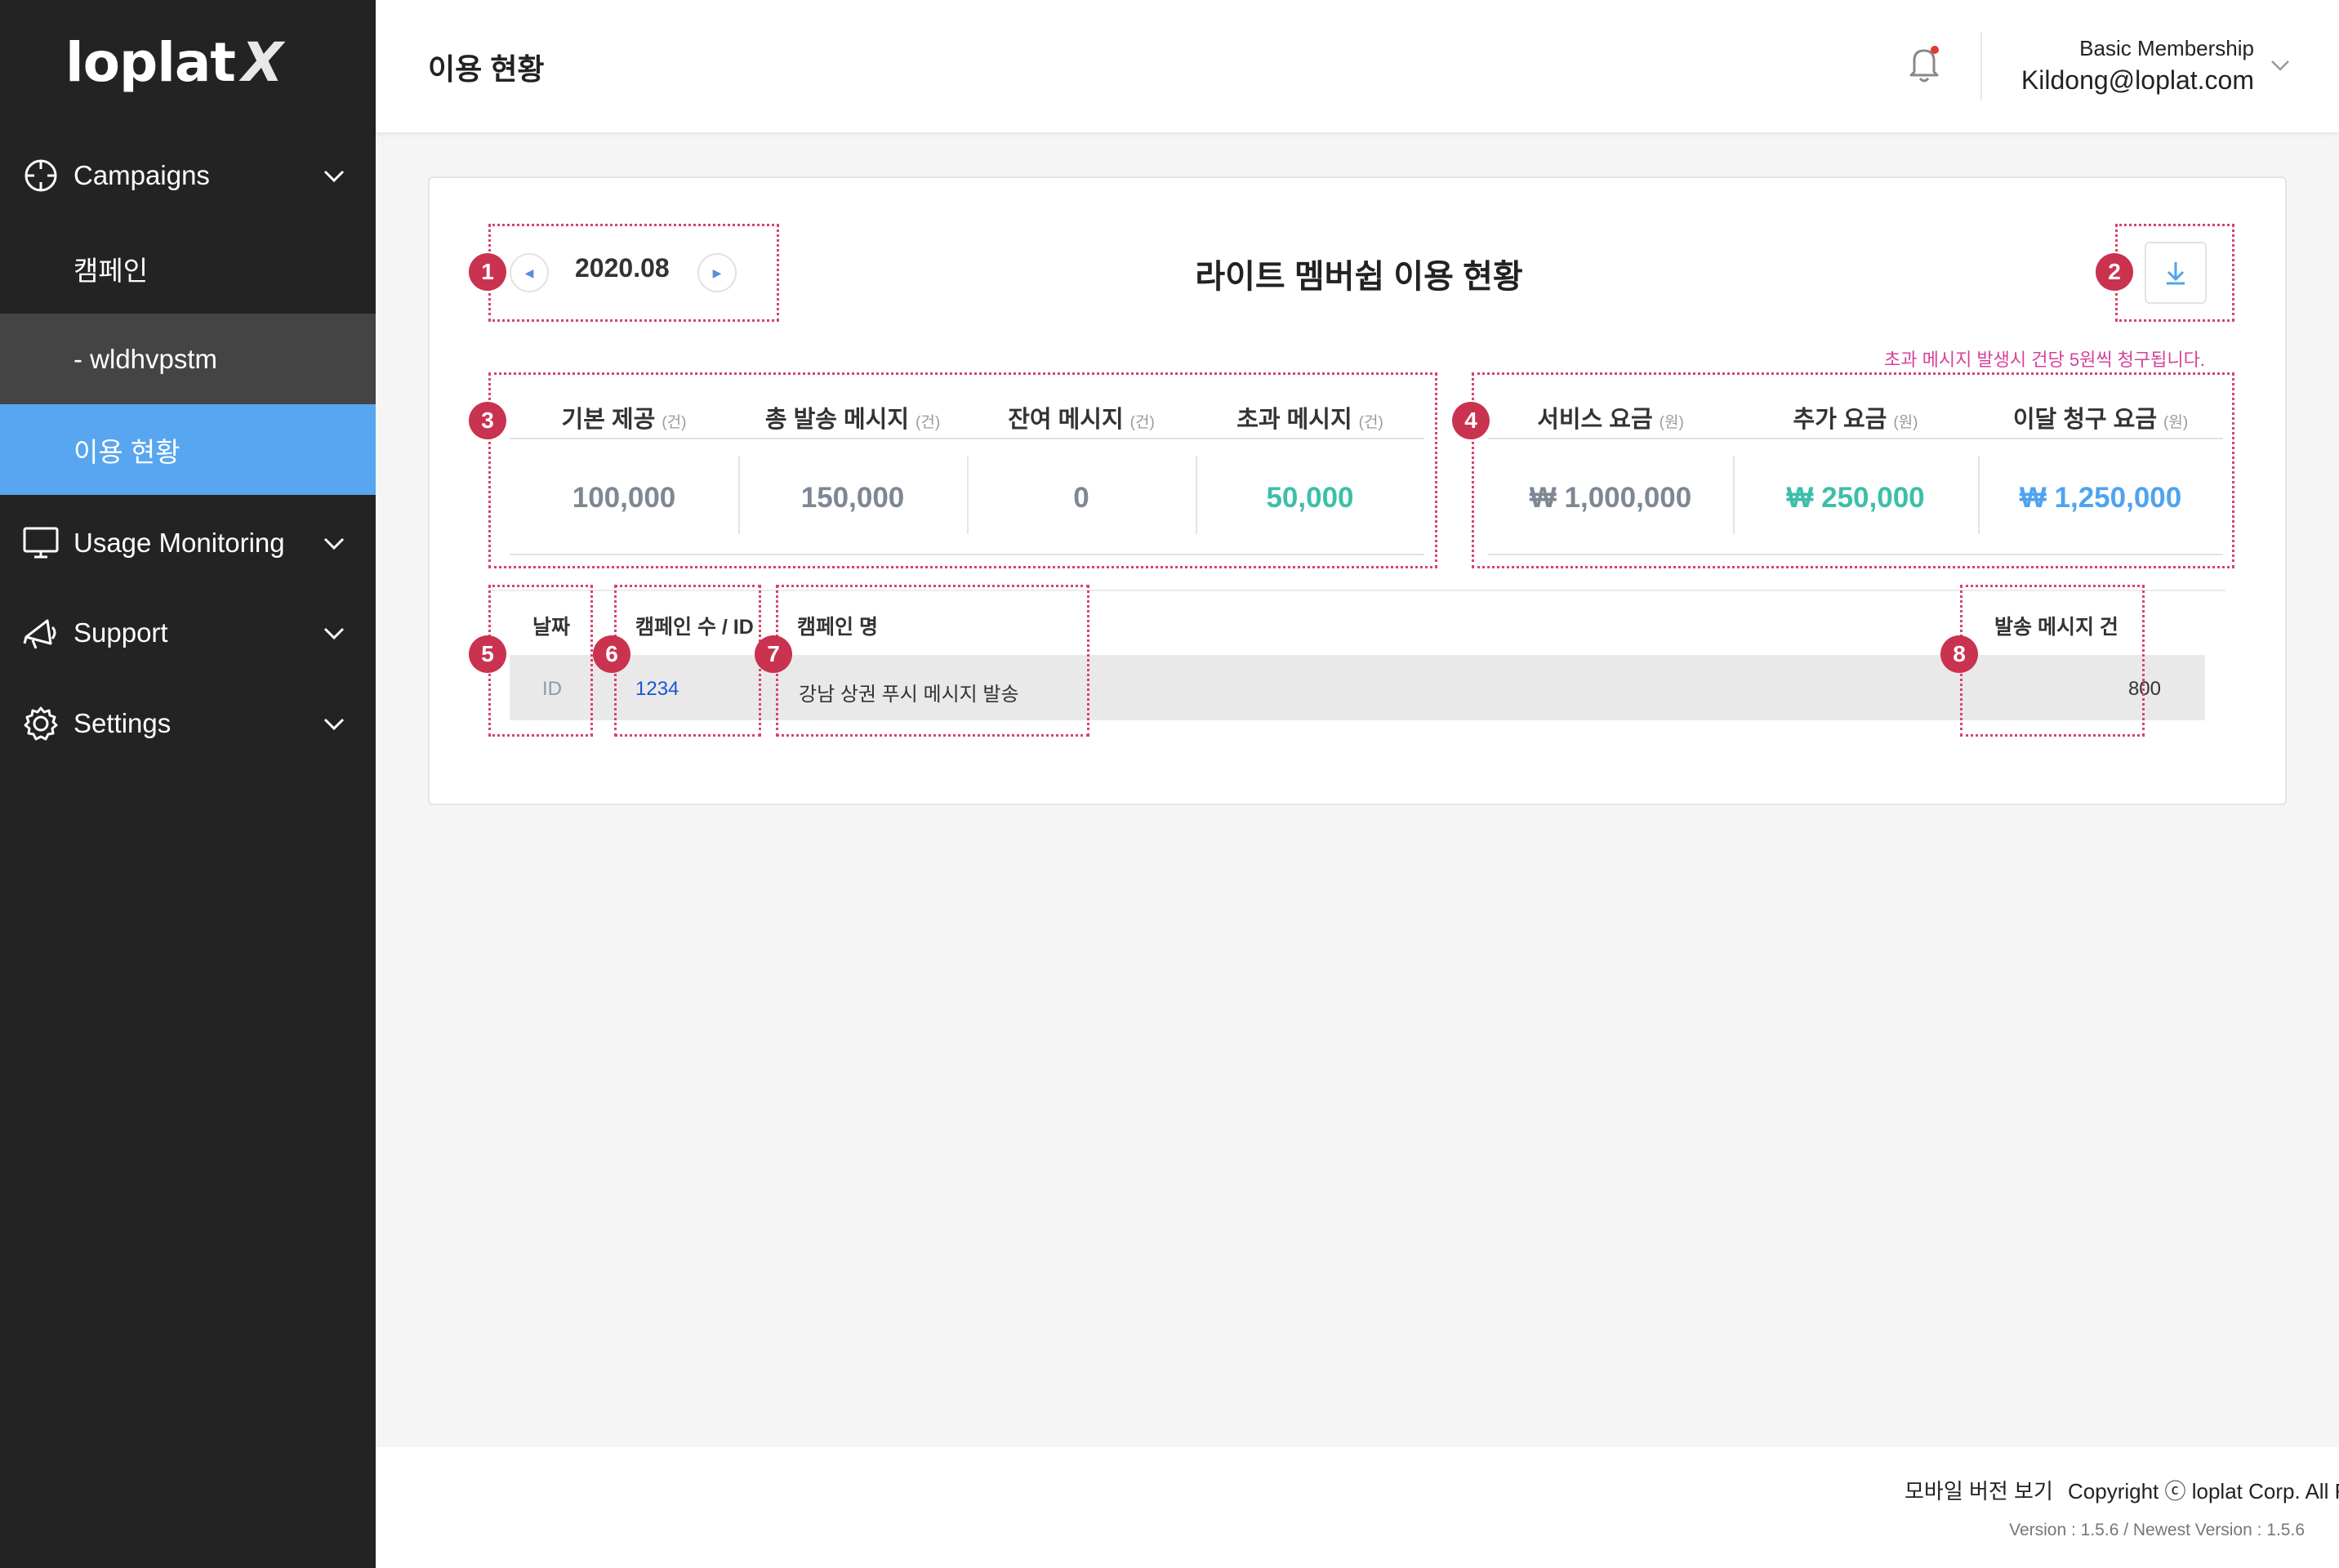  What do you see at coordinates (2203, 1491) in the screenshot?
I see `copyright-text: Copyright ⓒ loplat Corp. All R` at bounding box center [2203, 1491].